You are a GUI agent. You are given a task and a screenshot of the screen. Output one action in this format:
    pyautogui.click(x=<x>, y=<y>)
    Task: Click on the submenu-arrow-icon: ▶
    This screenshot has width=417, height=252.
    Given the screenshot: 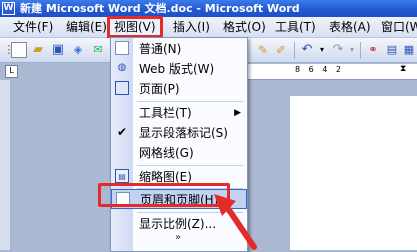 What is the action you would take?
    pyautogui.click(x=237, y=113)
    